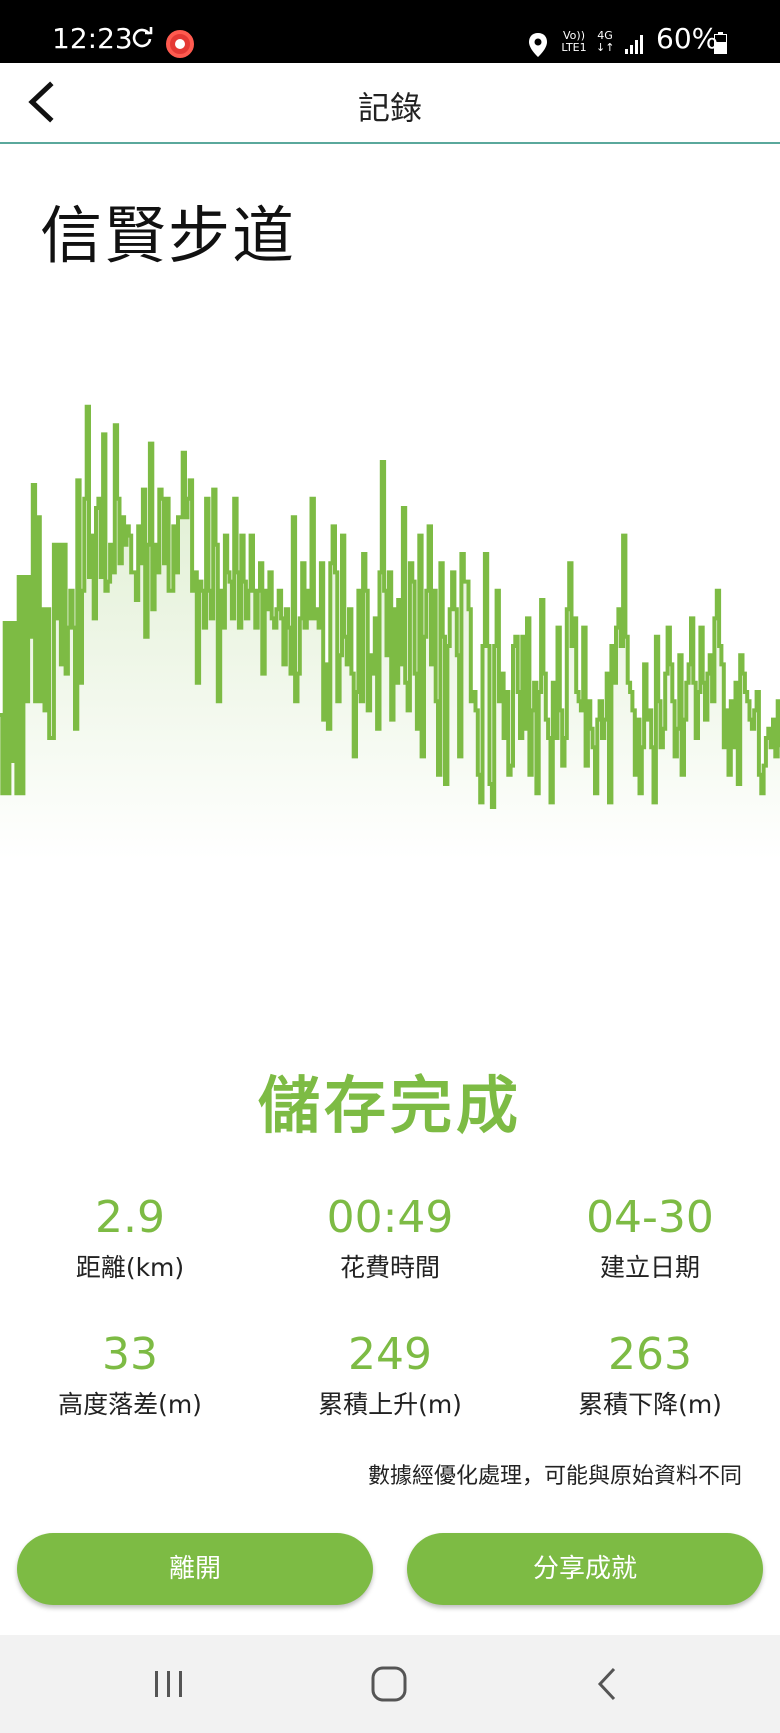  I want to click on route-title: 信賢步道, so click(168, 235).